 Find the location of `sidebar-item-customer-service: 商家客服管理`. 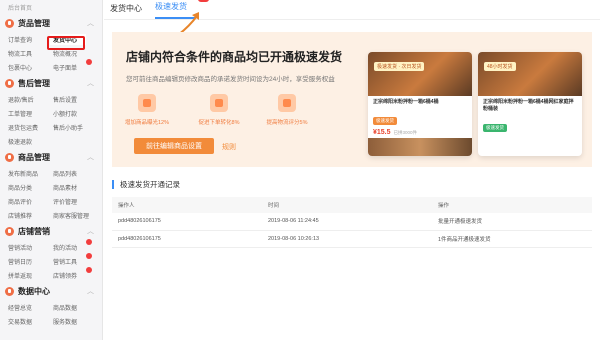

sidebar-item-customer-service: 商家客服管理 is located at coordinates (75, 215).